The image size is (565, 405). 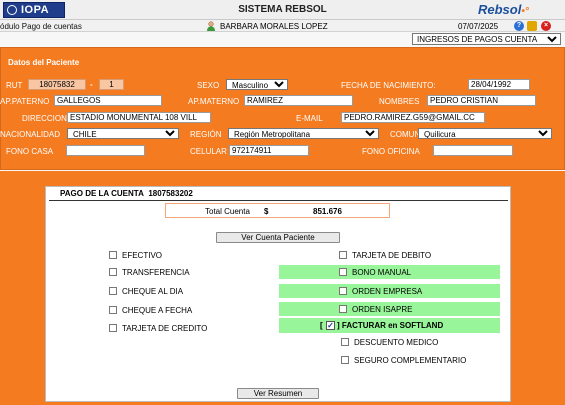 I want to click on tarjeta-credito-label: TARJETA DE CREDITO, so click(x=165, y=328).